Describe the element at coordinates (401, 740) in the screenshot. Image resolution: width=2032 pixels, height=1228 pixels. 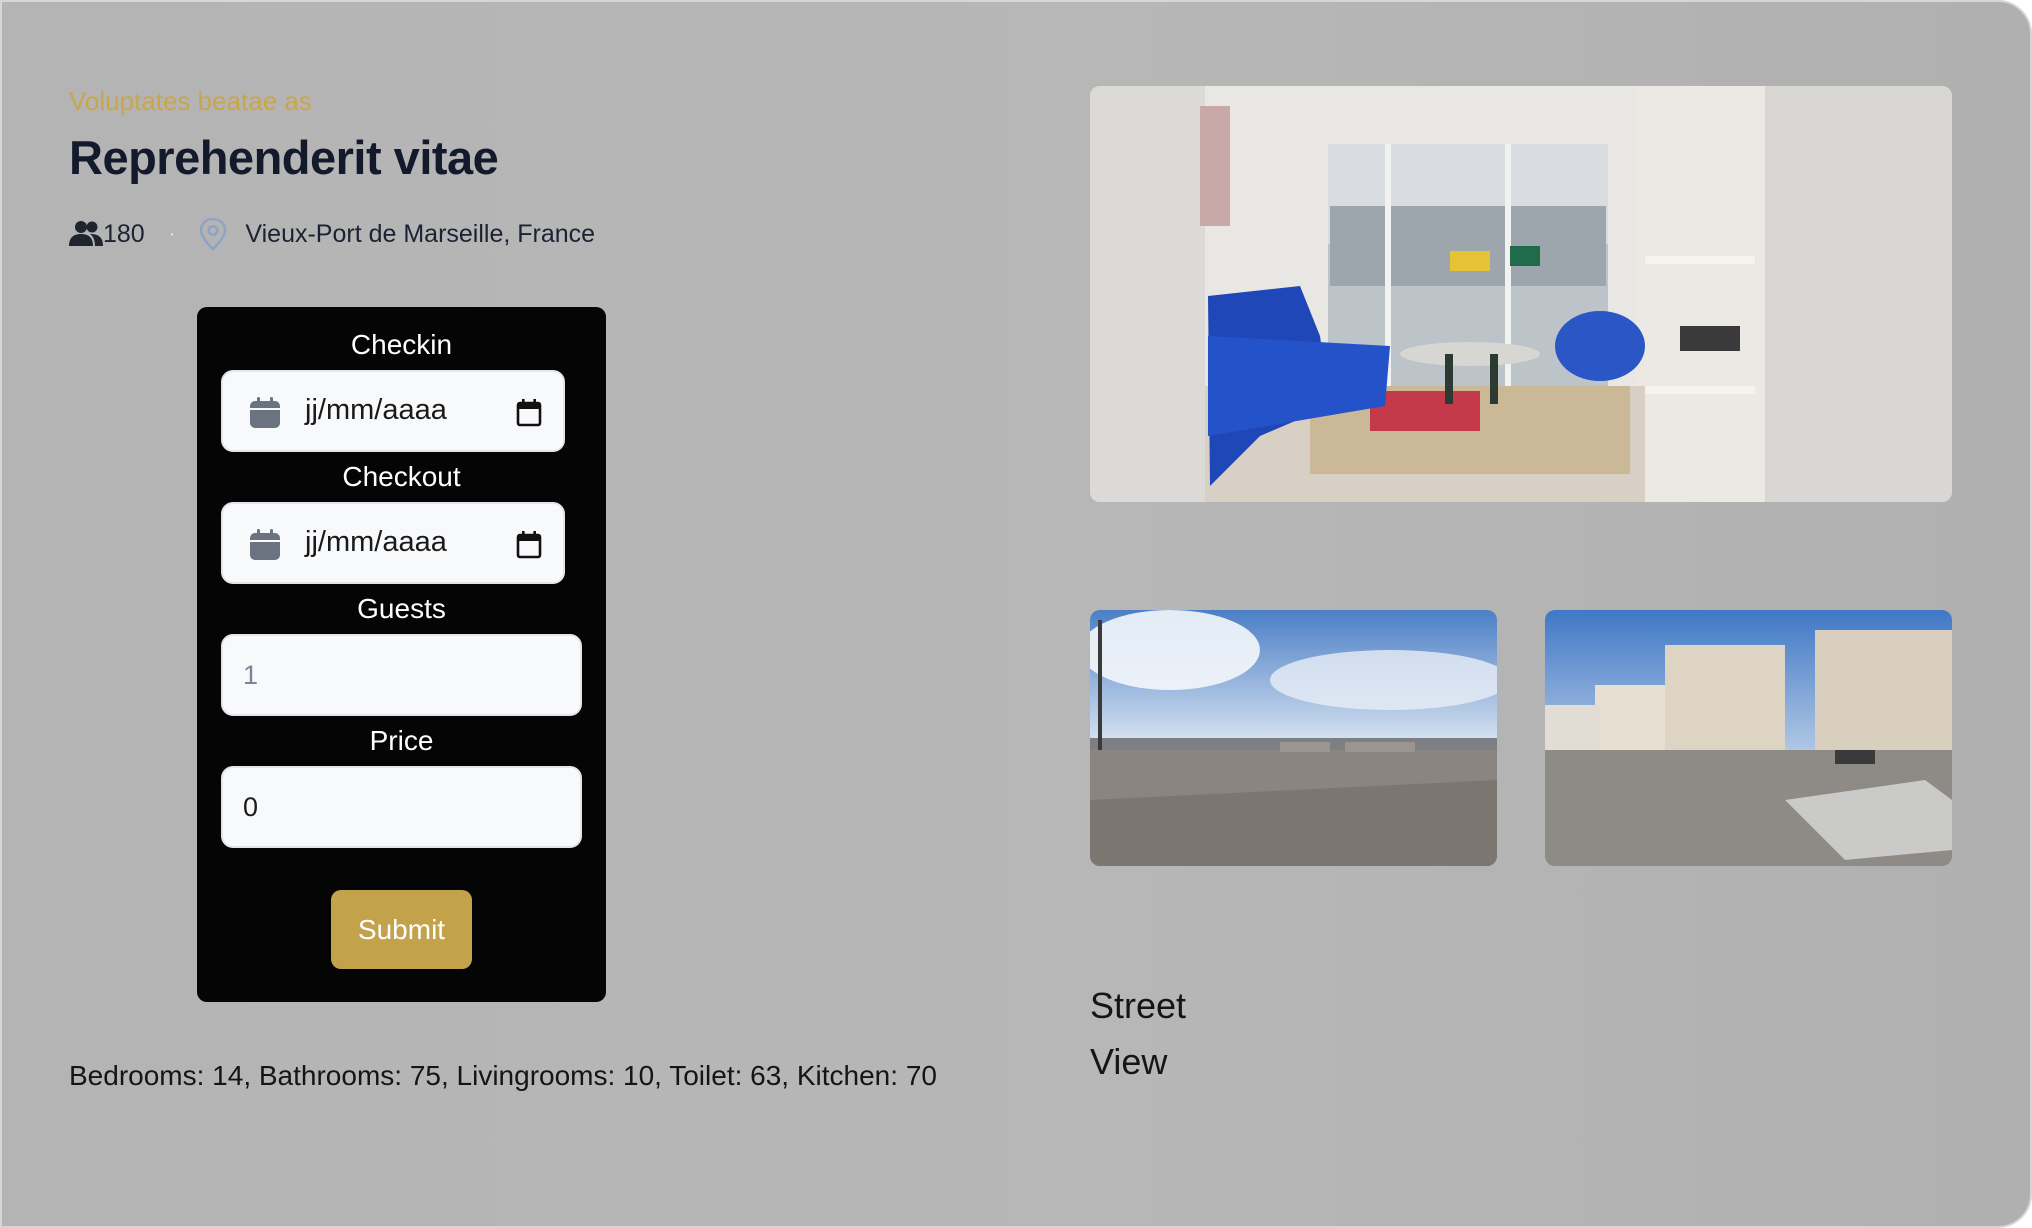
I see `price-label: Price` at that location.